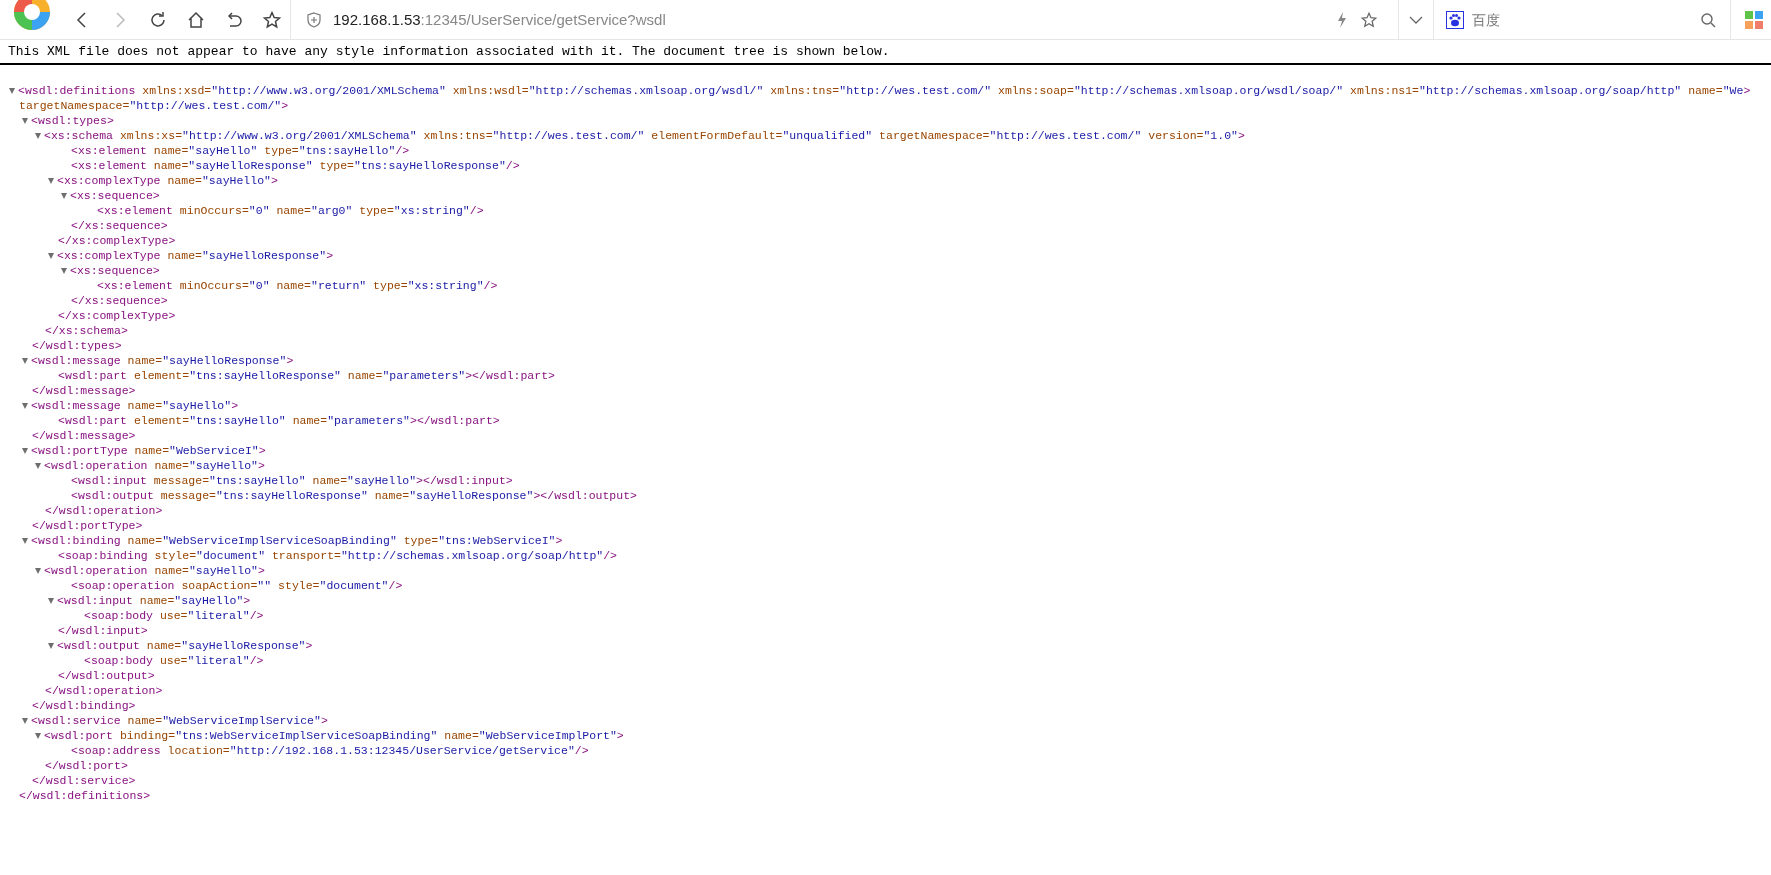 The image size is (1771, 875). I want to click on search-field: 百度, so click(1582, 19).